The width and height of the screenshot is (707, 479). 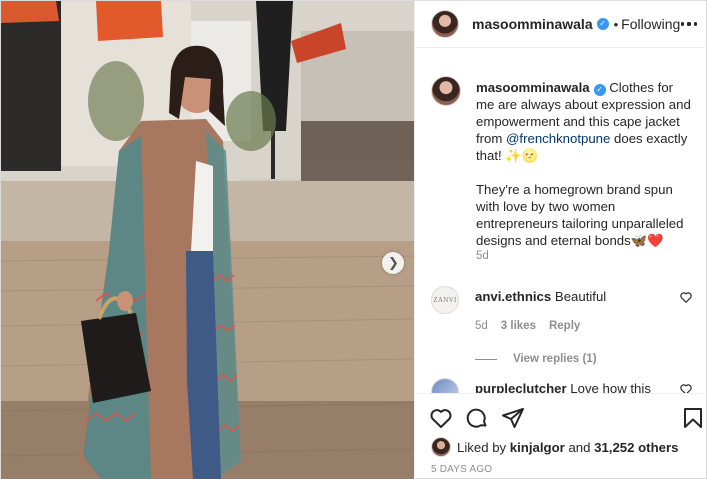 What do you see at coordinates (610, 387) in the screenshot?
I see `comment-body: Love how this` at bounding box center [610, 387].